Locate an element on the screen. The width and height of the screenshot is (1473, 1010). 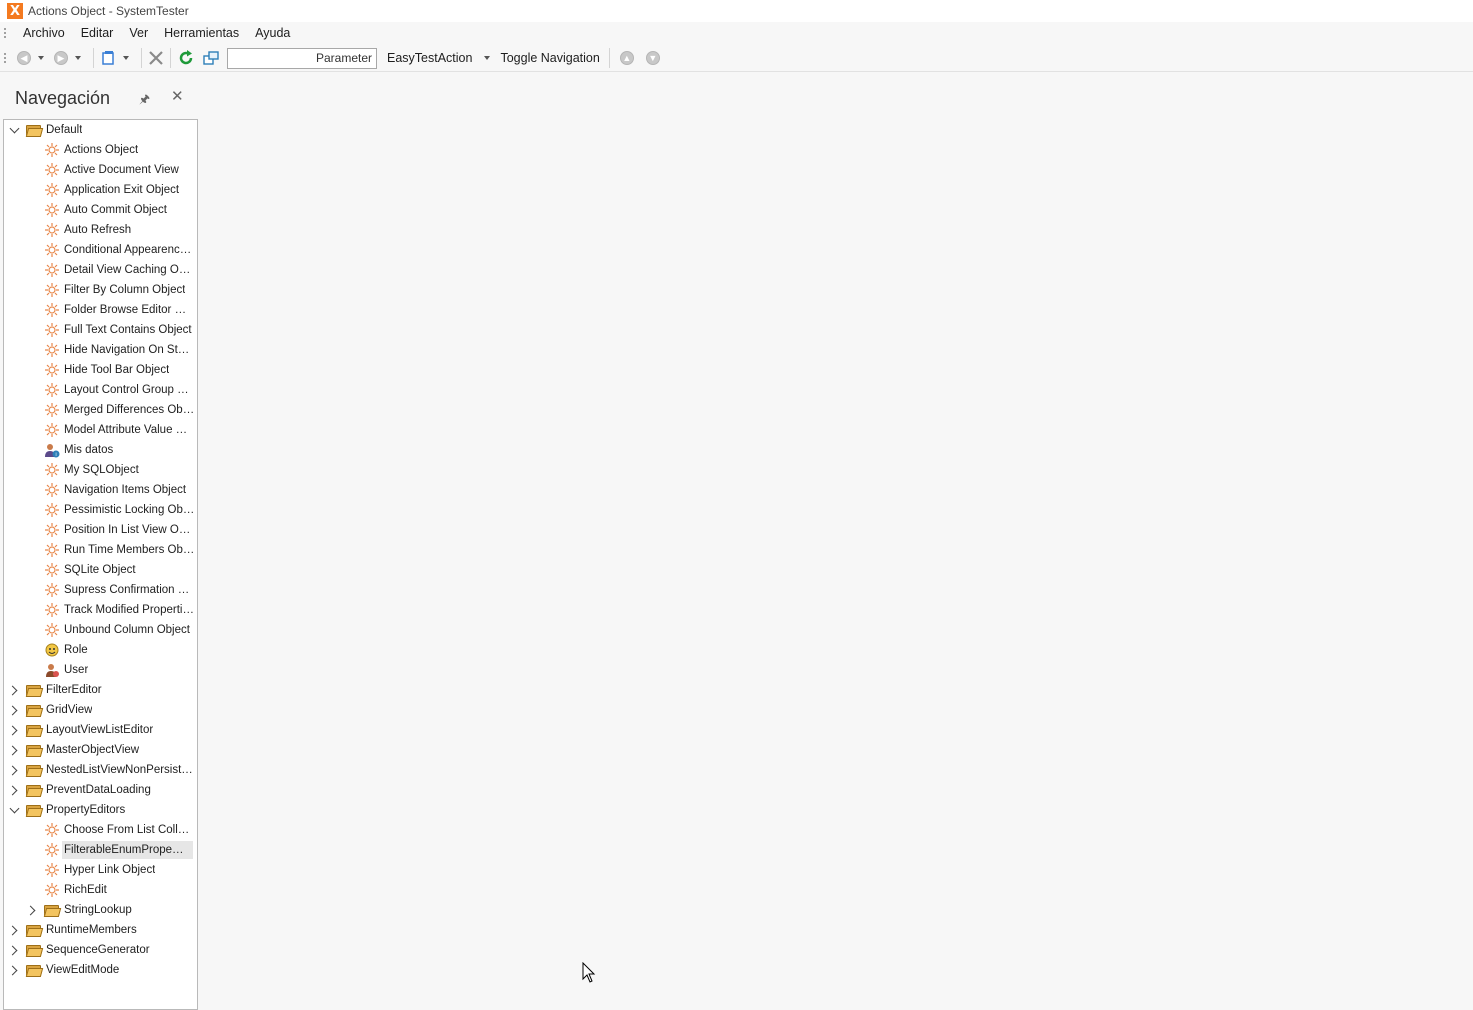
tree-item-label: RuntimeMembers is located at coordinates (91, 930).